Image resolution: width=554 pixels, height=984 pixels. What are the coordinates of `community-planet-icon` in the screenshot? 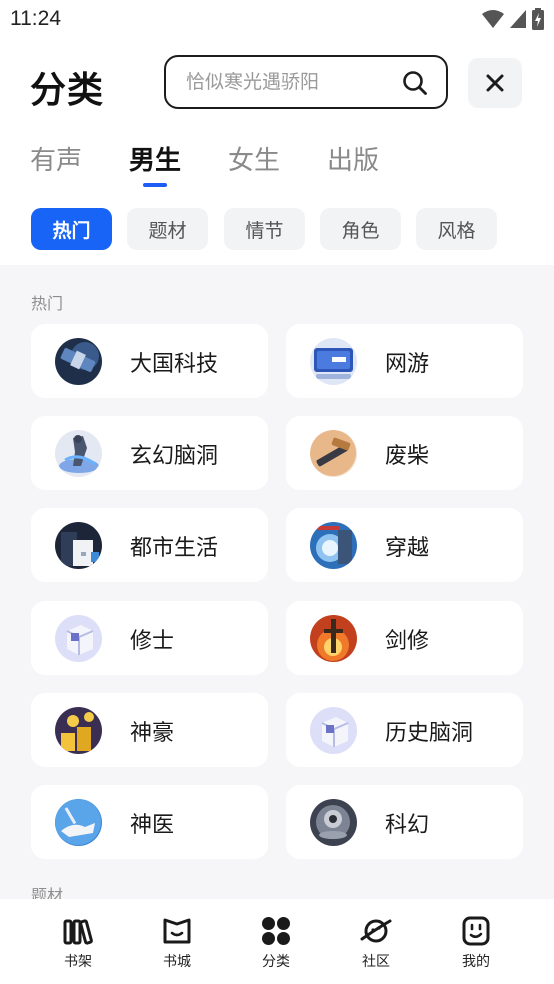 It's located at (376, 931).